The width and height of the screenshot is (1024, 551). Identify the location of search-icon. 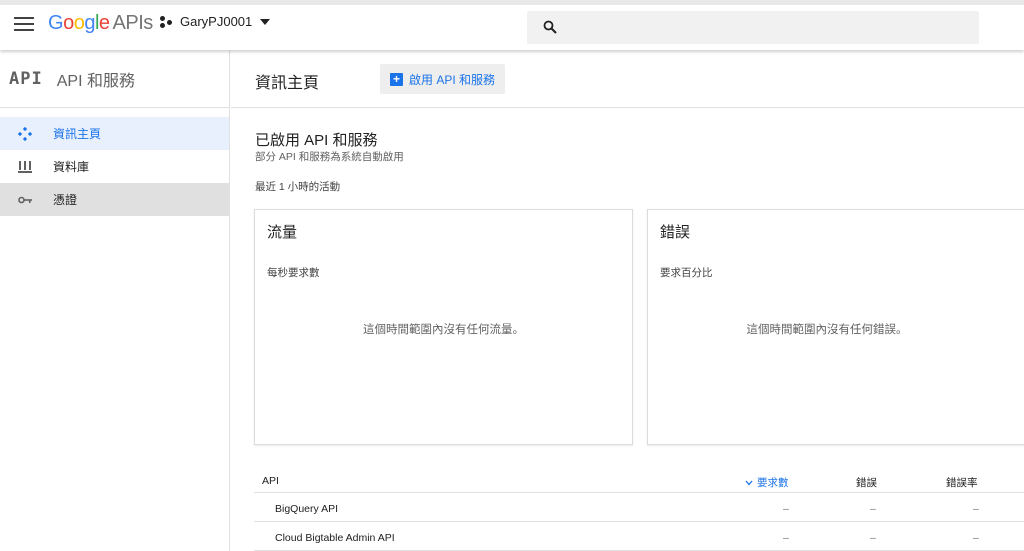
(550, 27).